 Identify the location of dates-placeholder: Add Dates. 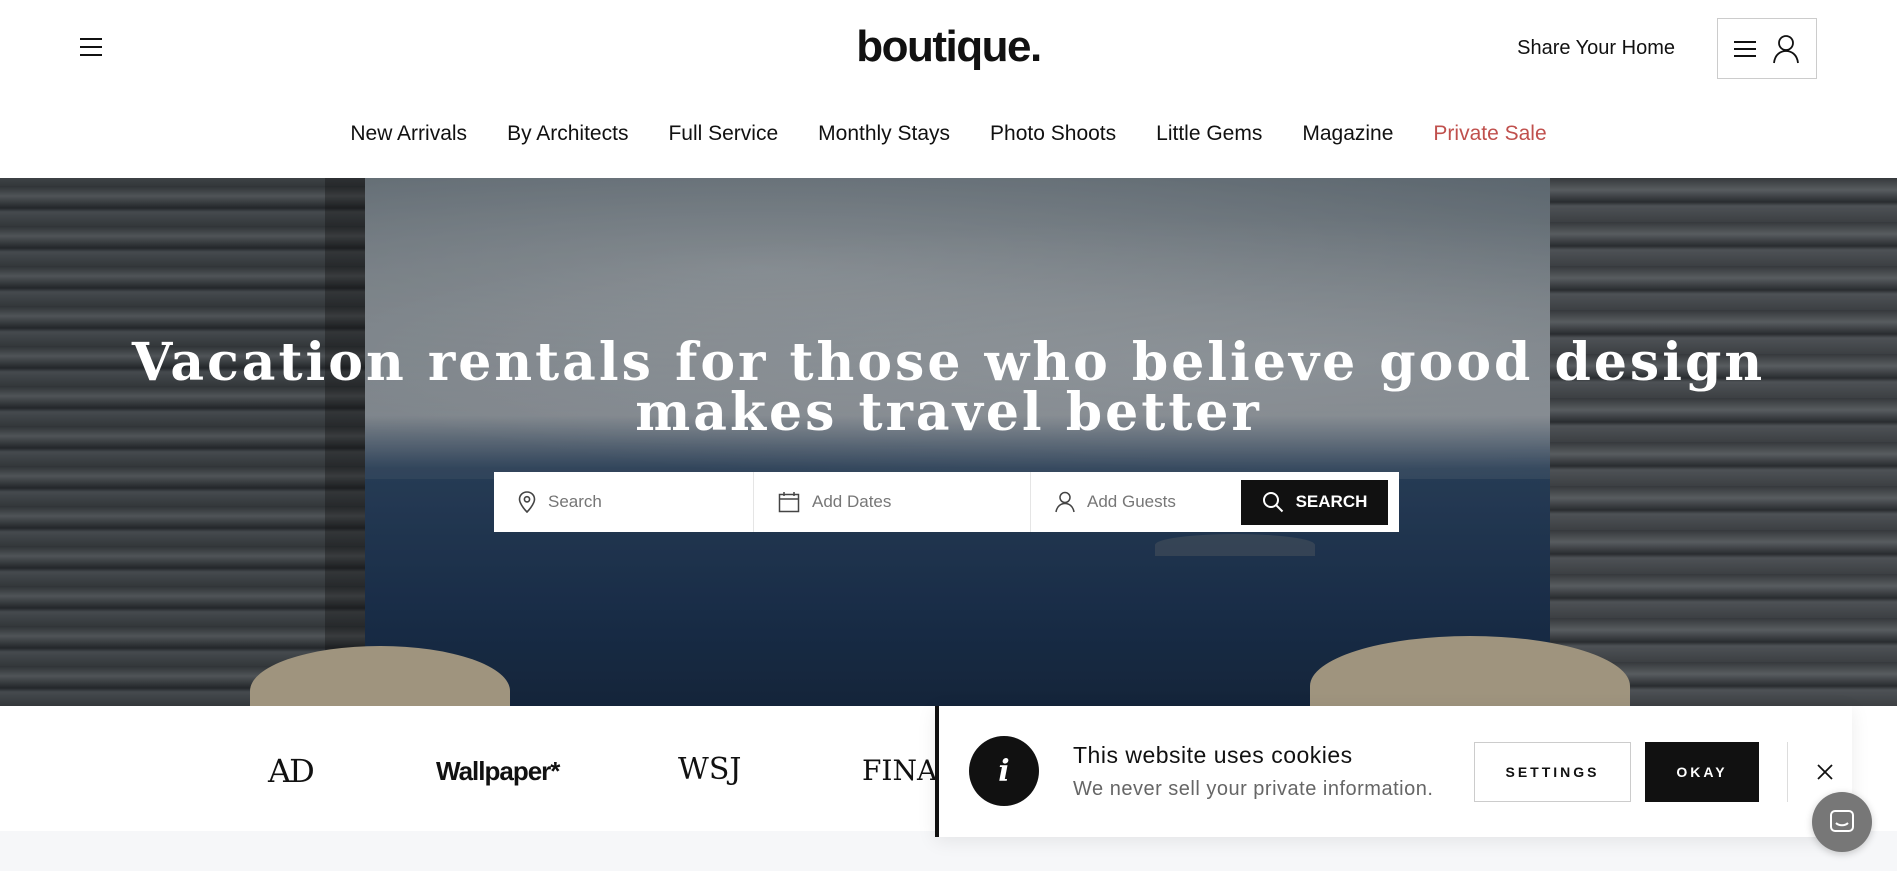
(852, 501).